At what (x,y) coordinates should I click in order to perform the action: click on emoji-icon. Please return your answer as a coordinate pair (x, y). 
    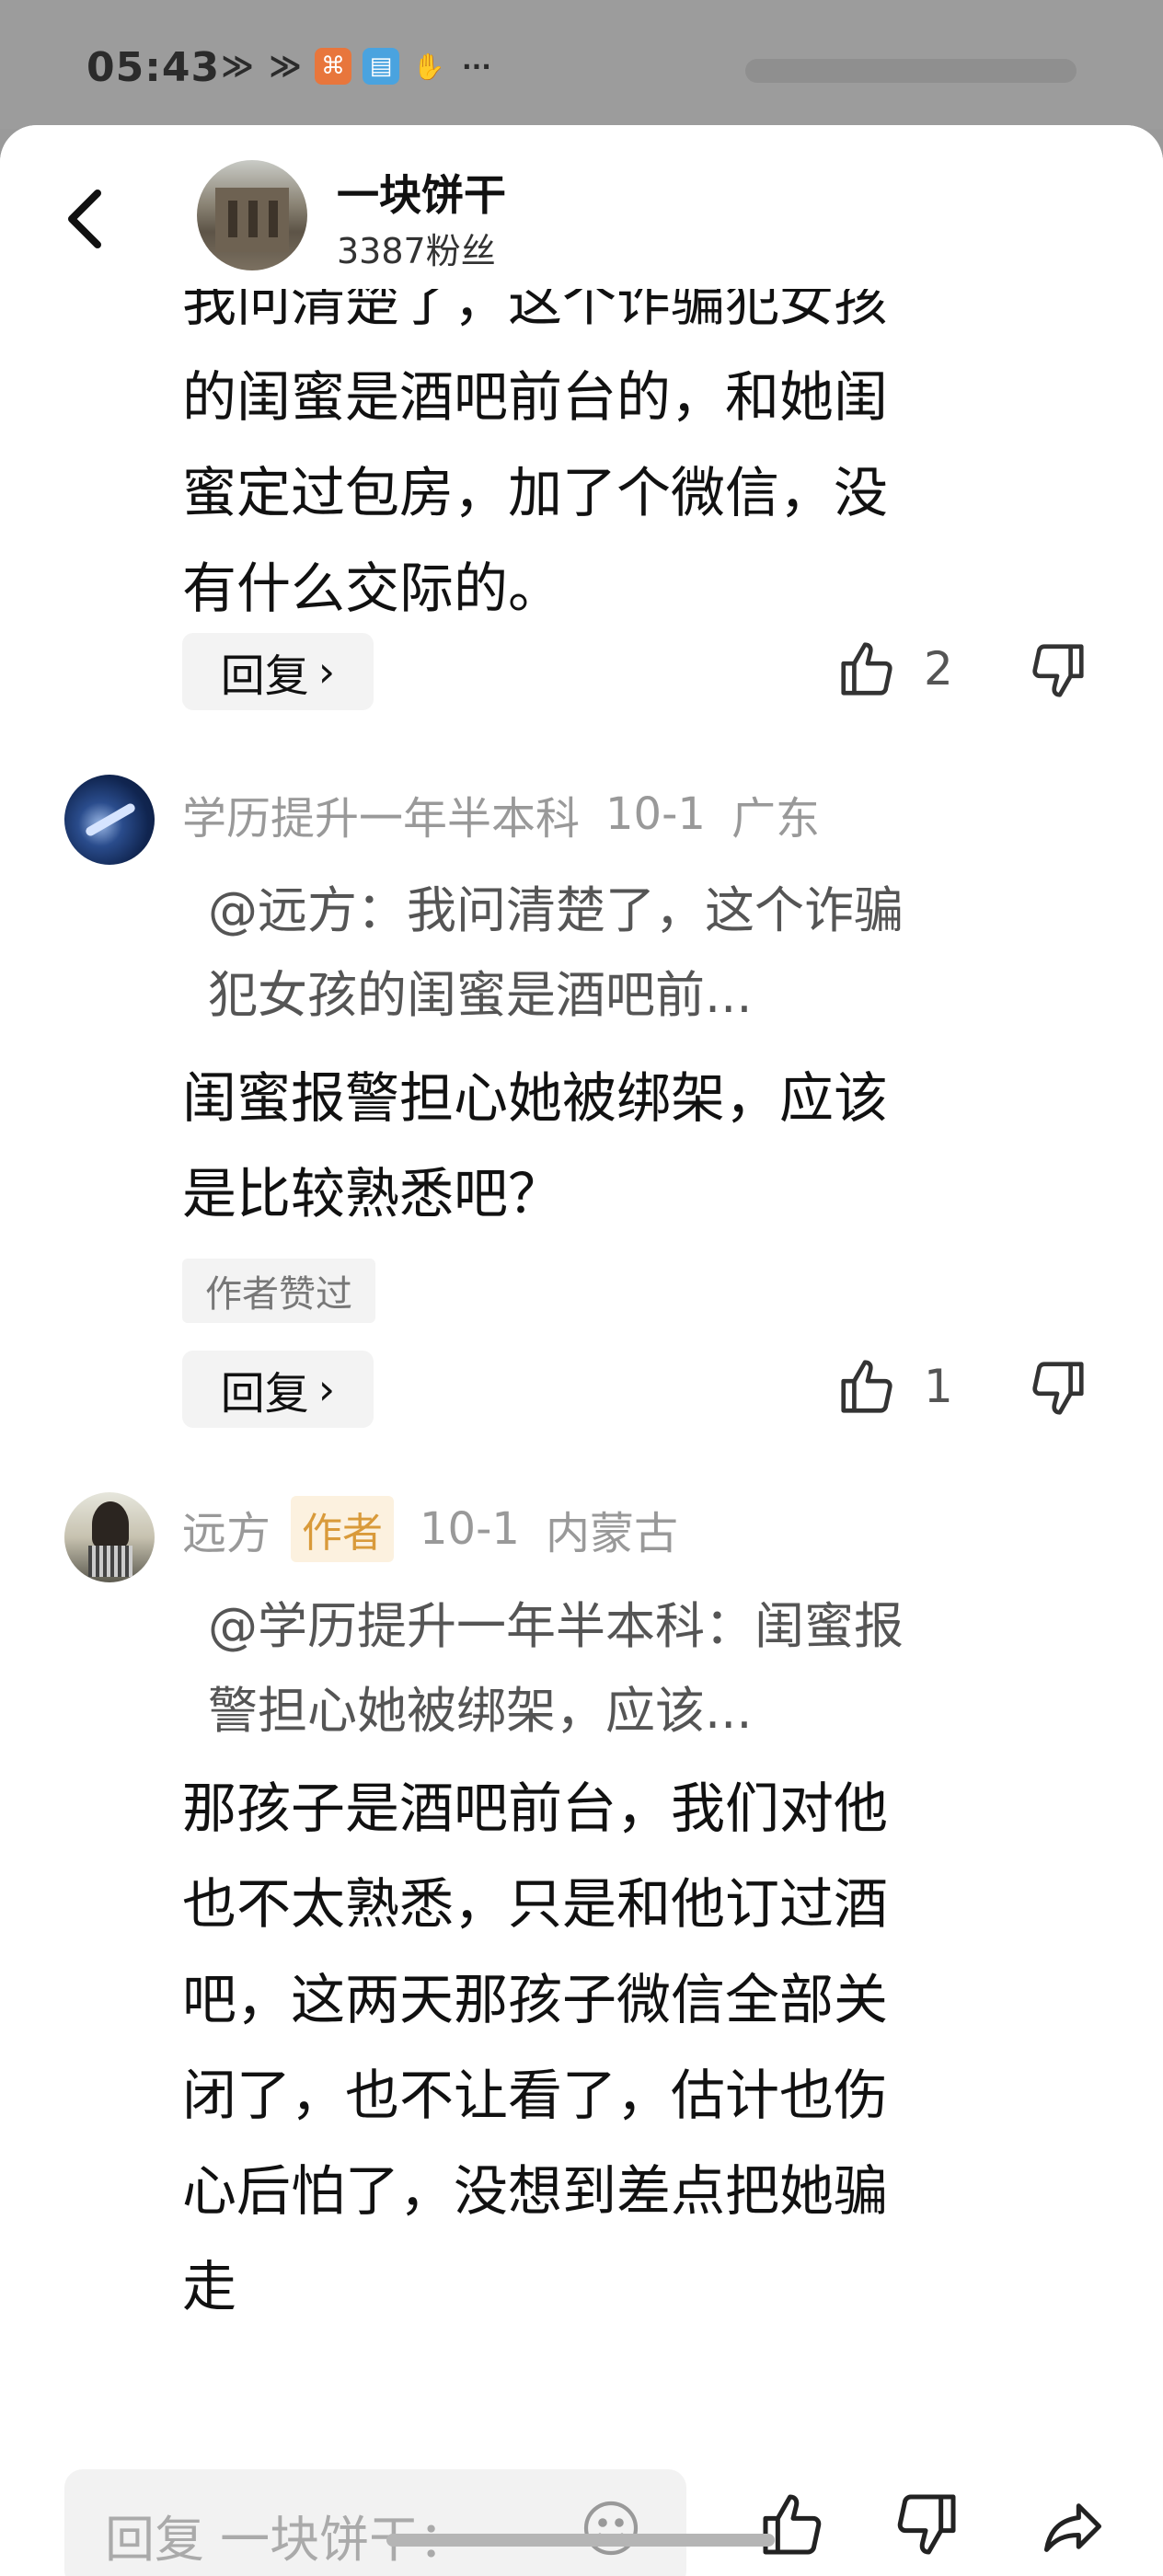
    Looking at the image, I should click on (611, 2528).